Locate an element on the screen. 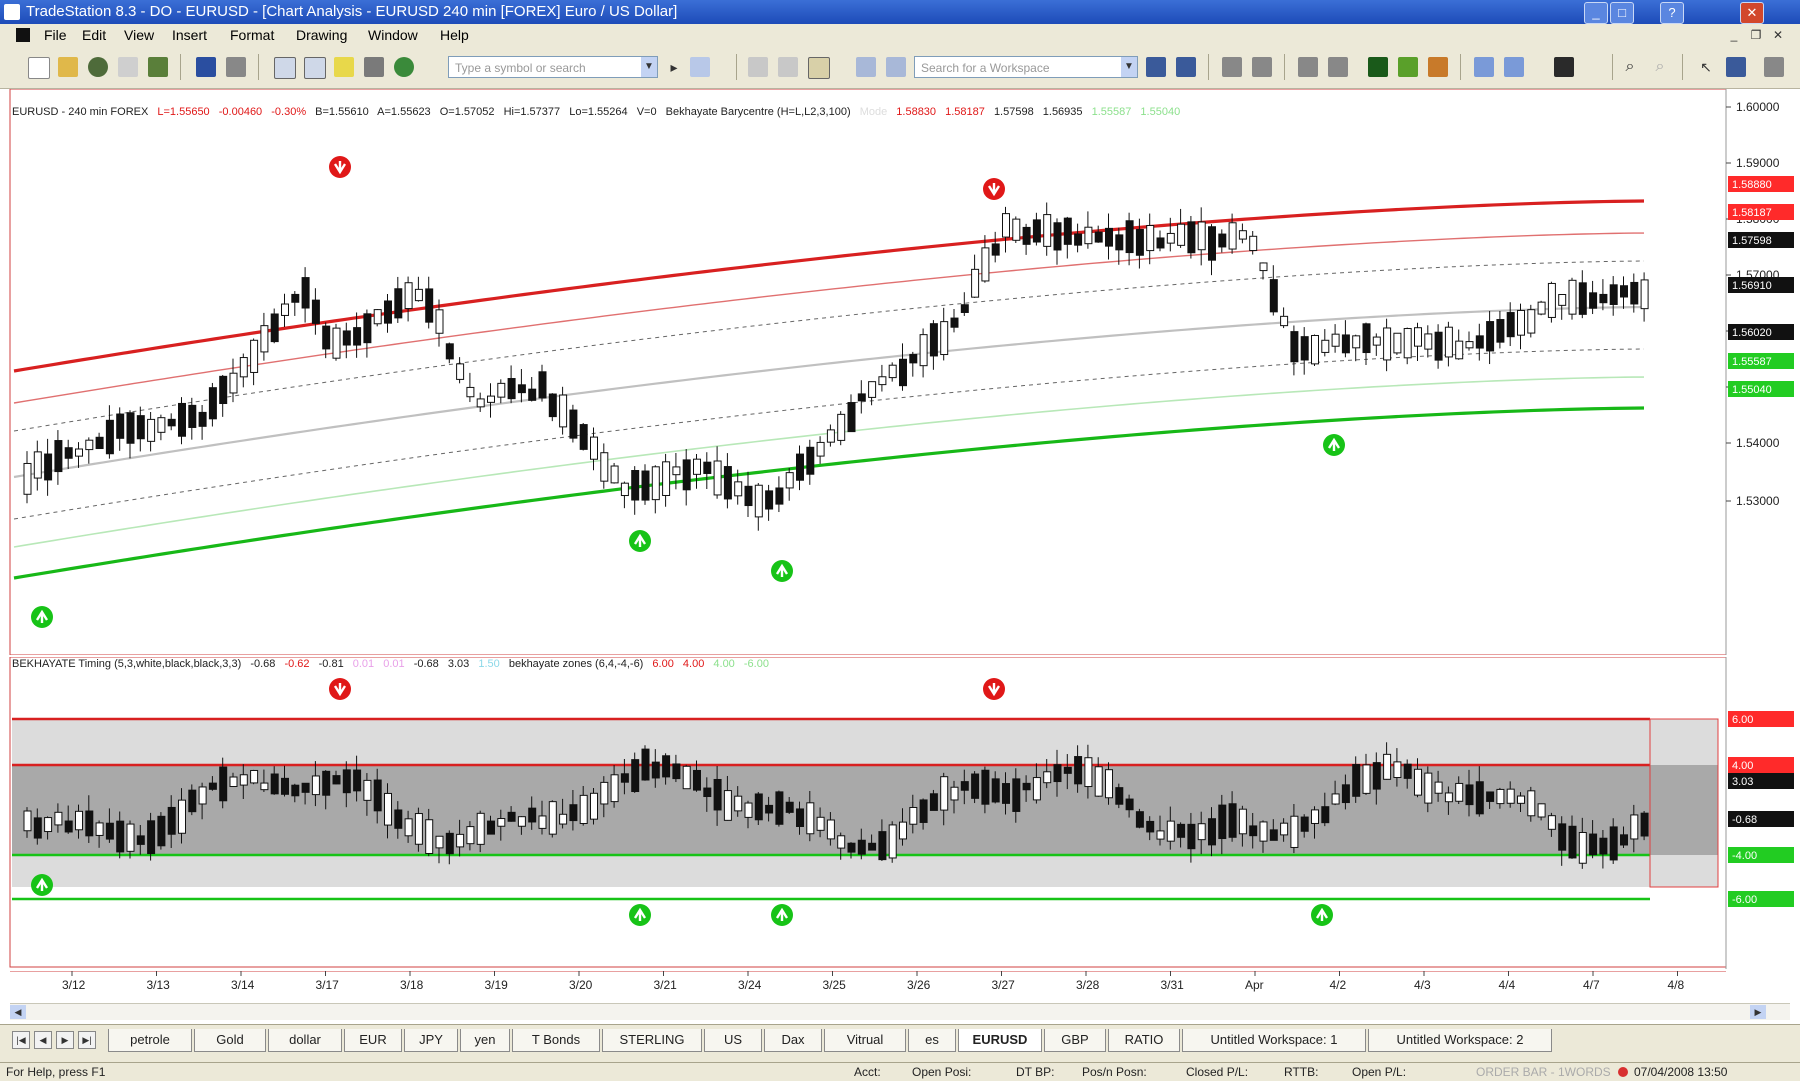  new-file-icon is located at coordinates (39, 68).